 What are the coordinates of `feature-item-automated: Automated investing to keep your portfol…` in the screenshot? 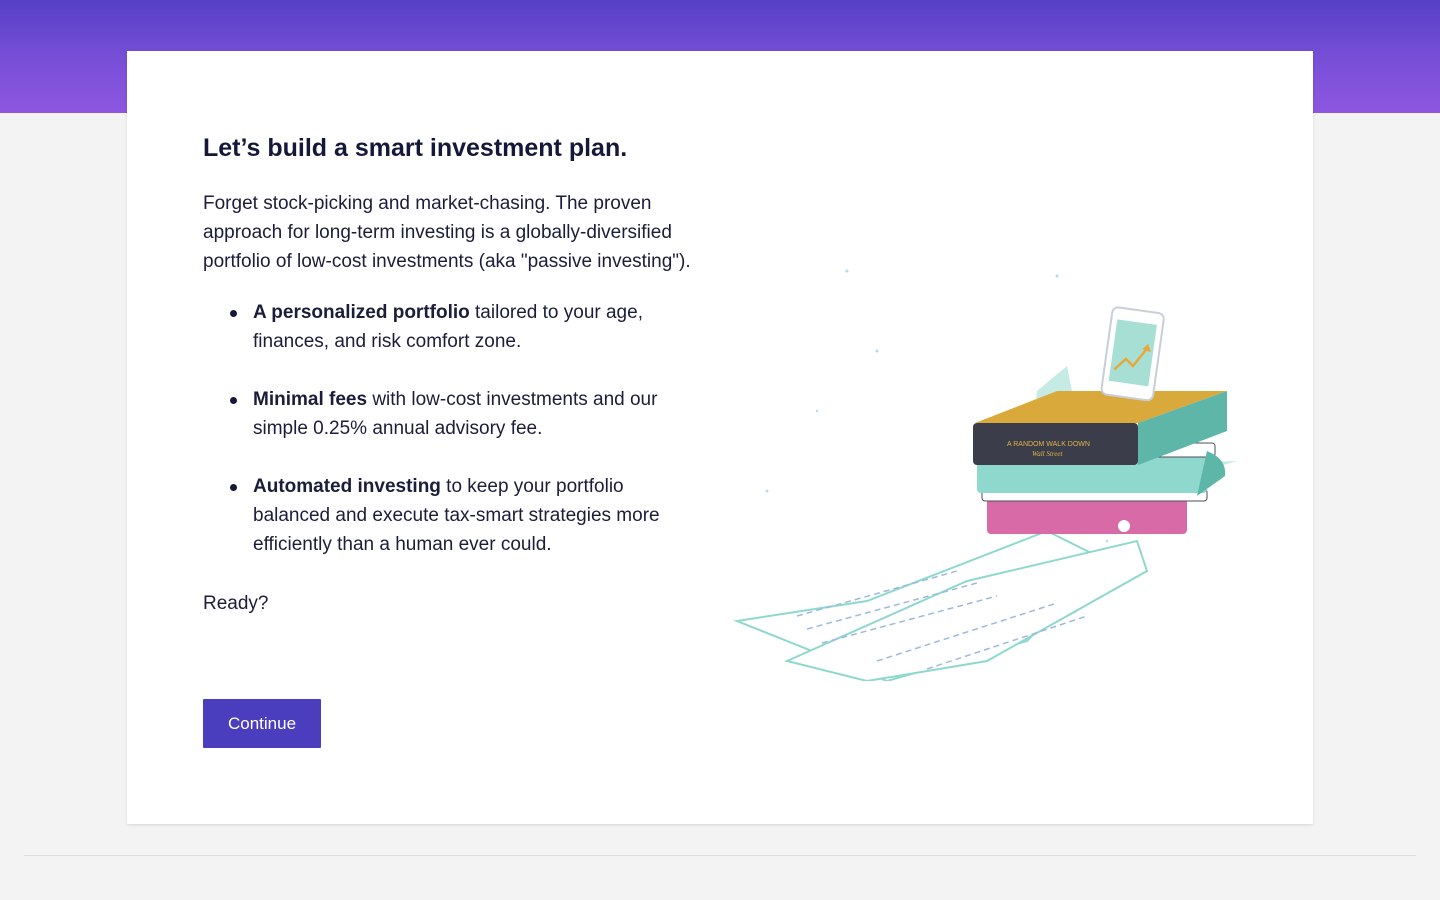 It's located at (453, 515).